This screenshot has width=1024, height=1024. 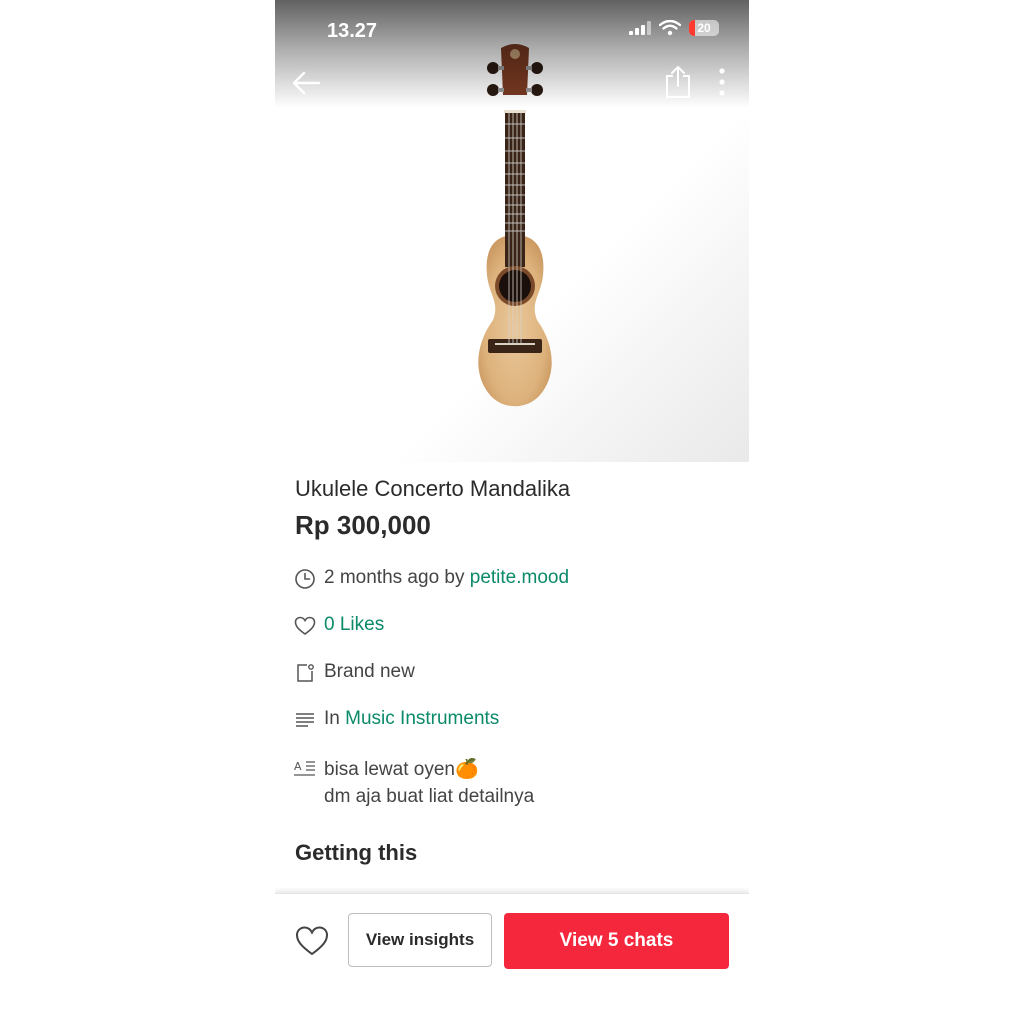 What do you see at coordinates (422, 719) in the screenshot?
I see `category-link: Music Instruments` at bounding box center [422, 719].